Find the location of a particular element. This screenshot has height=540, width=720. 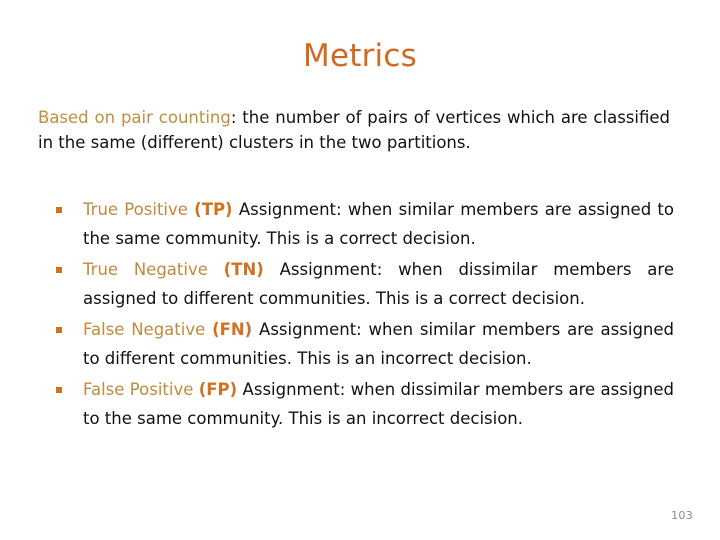

metric-abbreviation: (TN) is located at coordinates (243, 269).